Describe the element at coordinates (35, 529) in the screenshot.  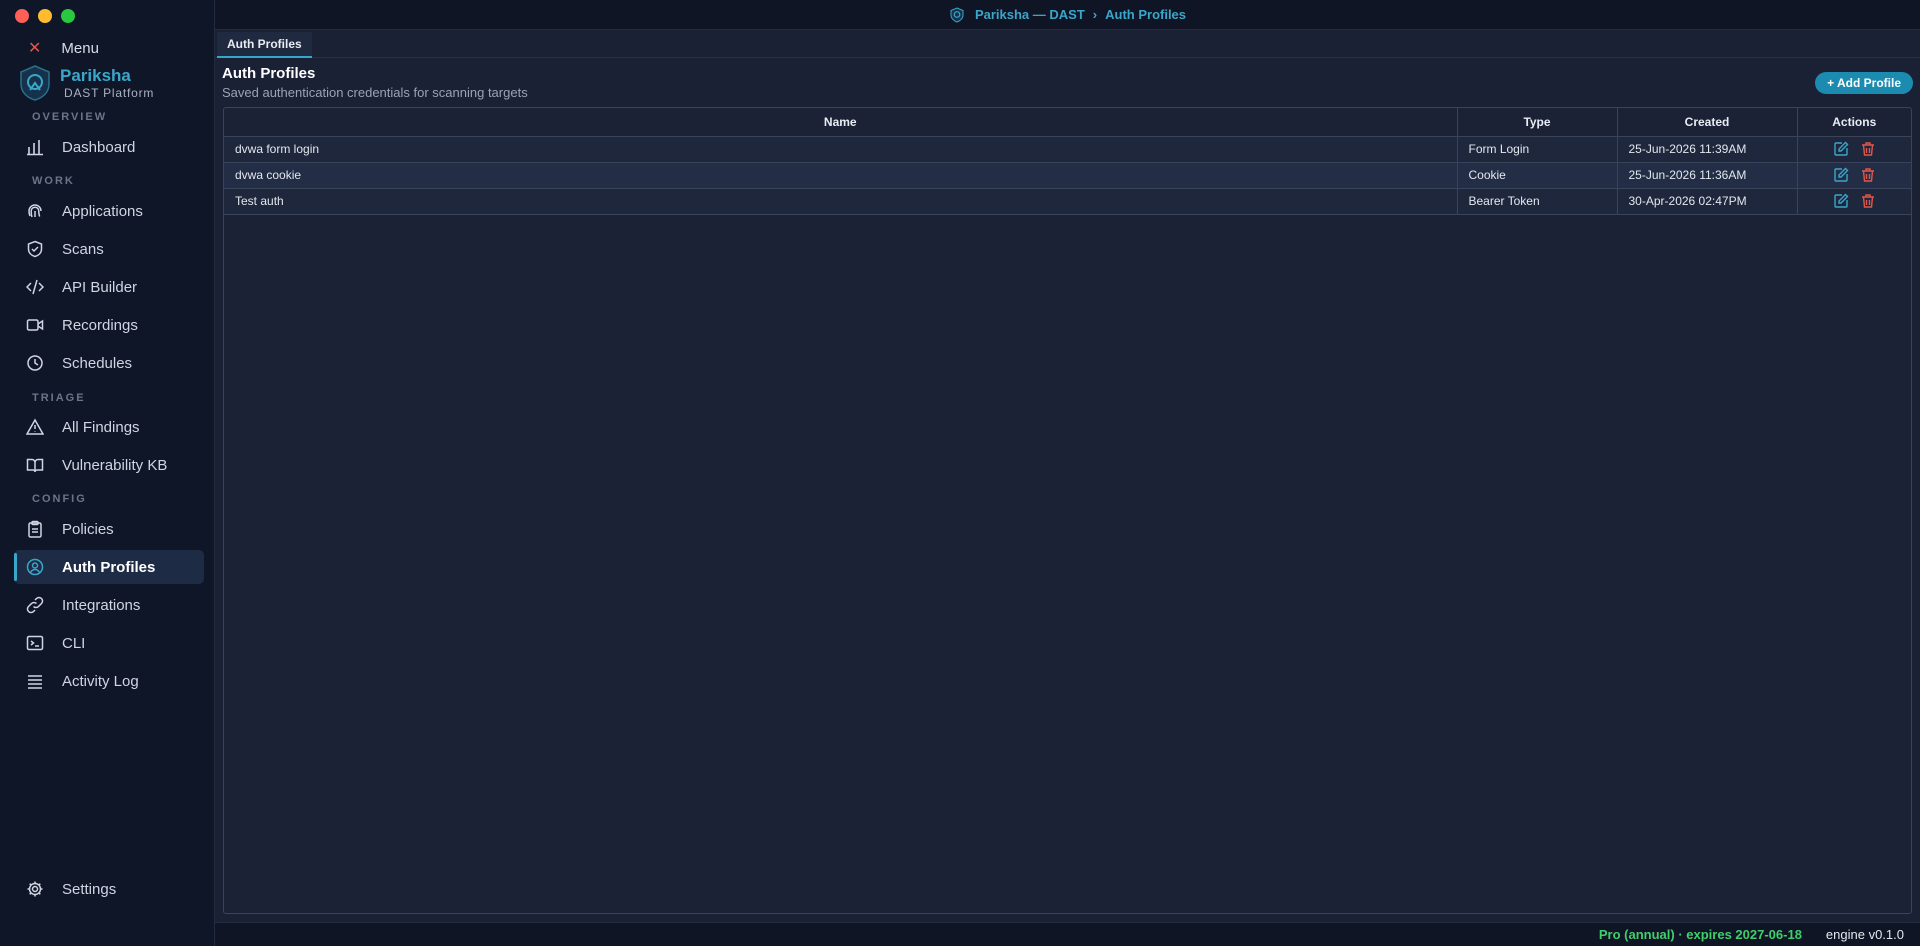
I see `clipboard-icon` at that location.